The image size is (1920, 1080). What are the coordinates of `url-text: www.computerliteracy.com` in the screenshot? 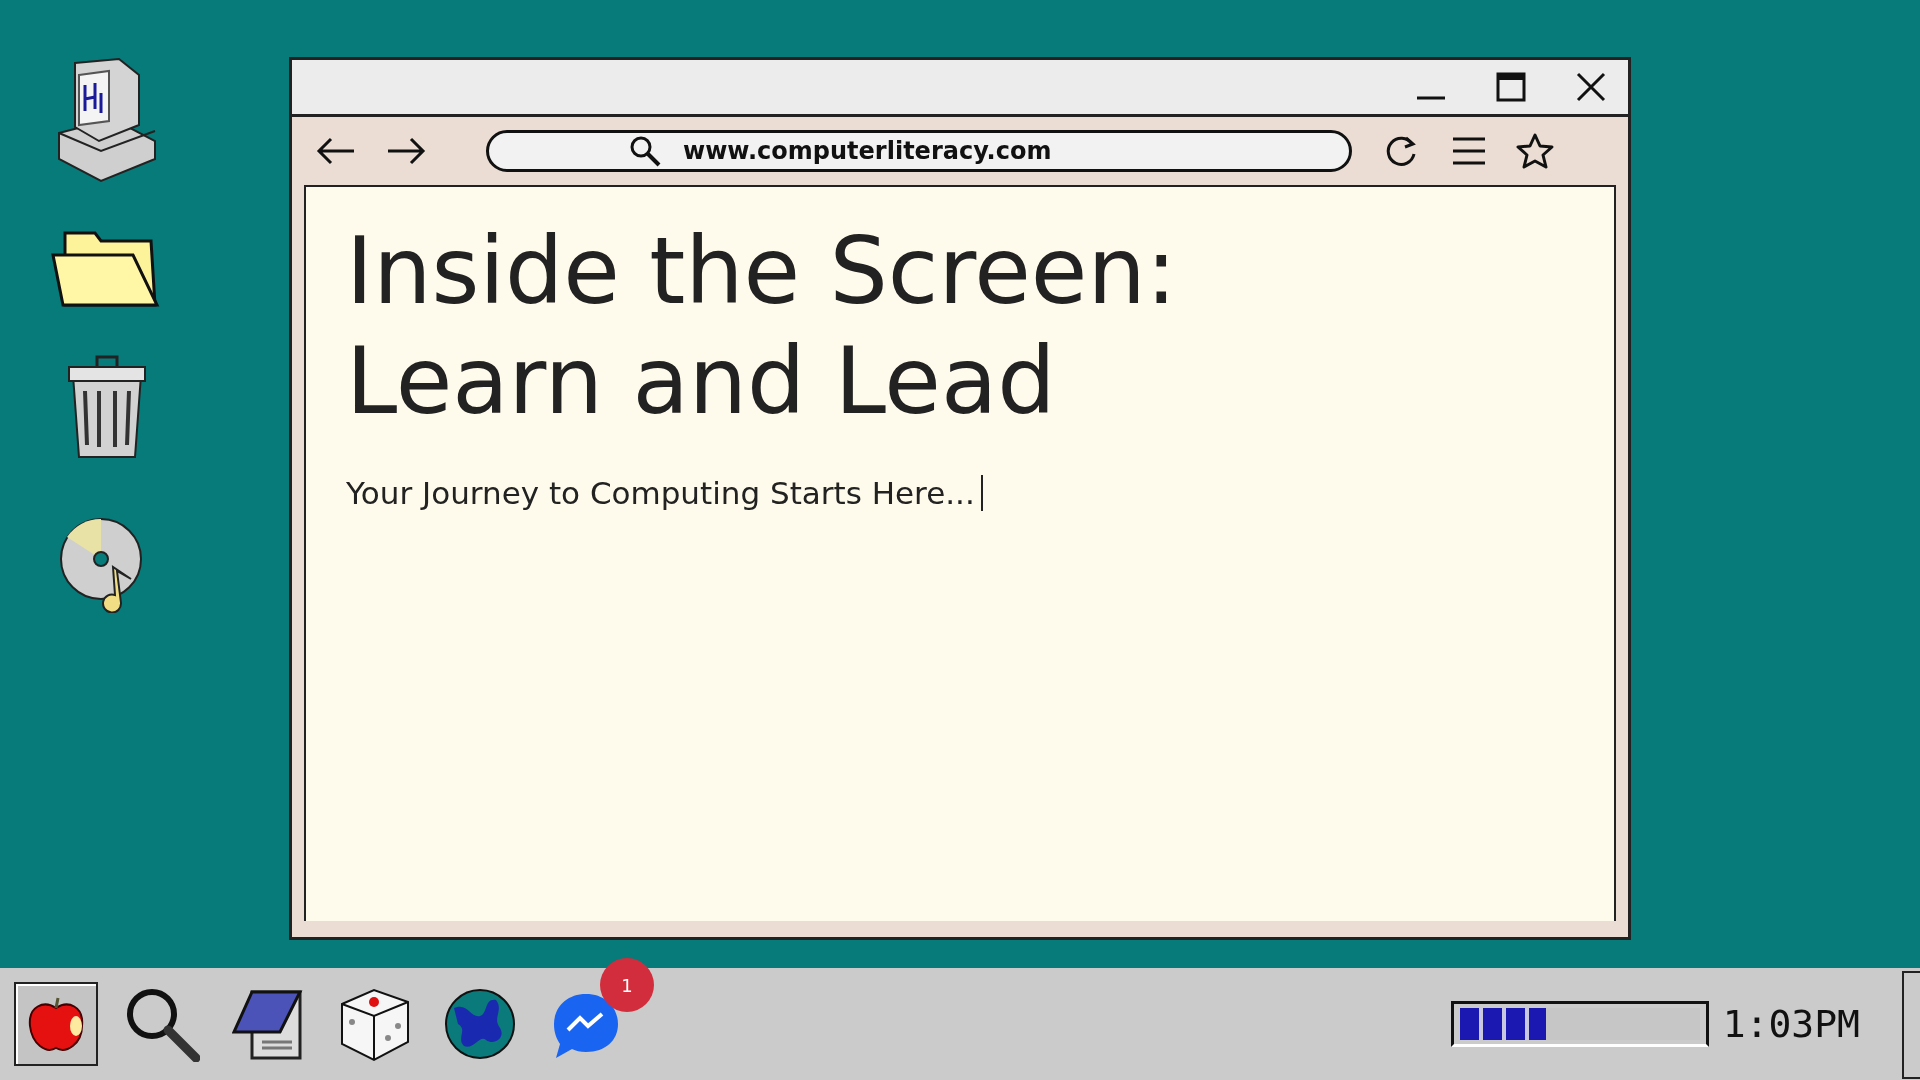 It's located at (867, 151).